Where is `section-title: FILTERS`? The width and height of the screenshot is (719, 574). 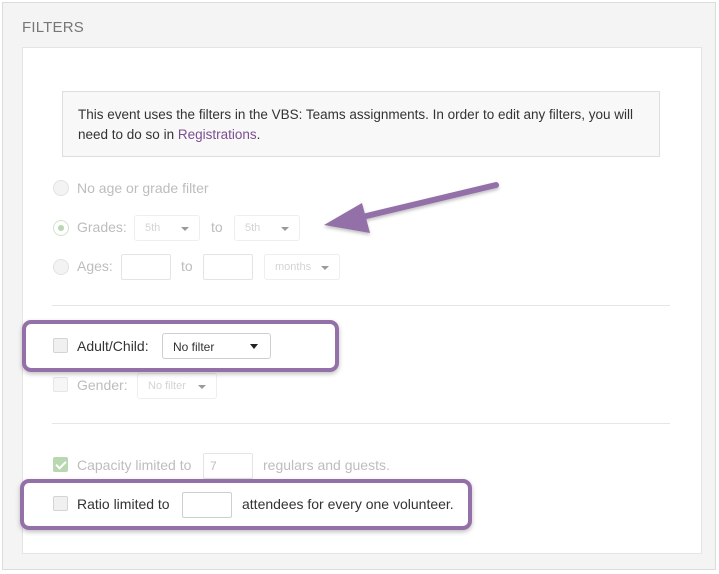 section-title: FILTERS is located at coordinates (53, 27).